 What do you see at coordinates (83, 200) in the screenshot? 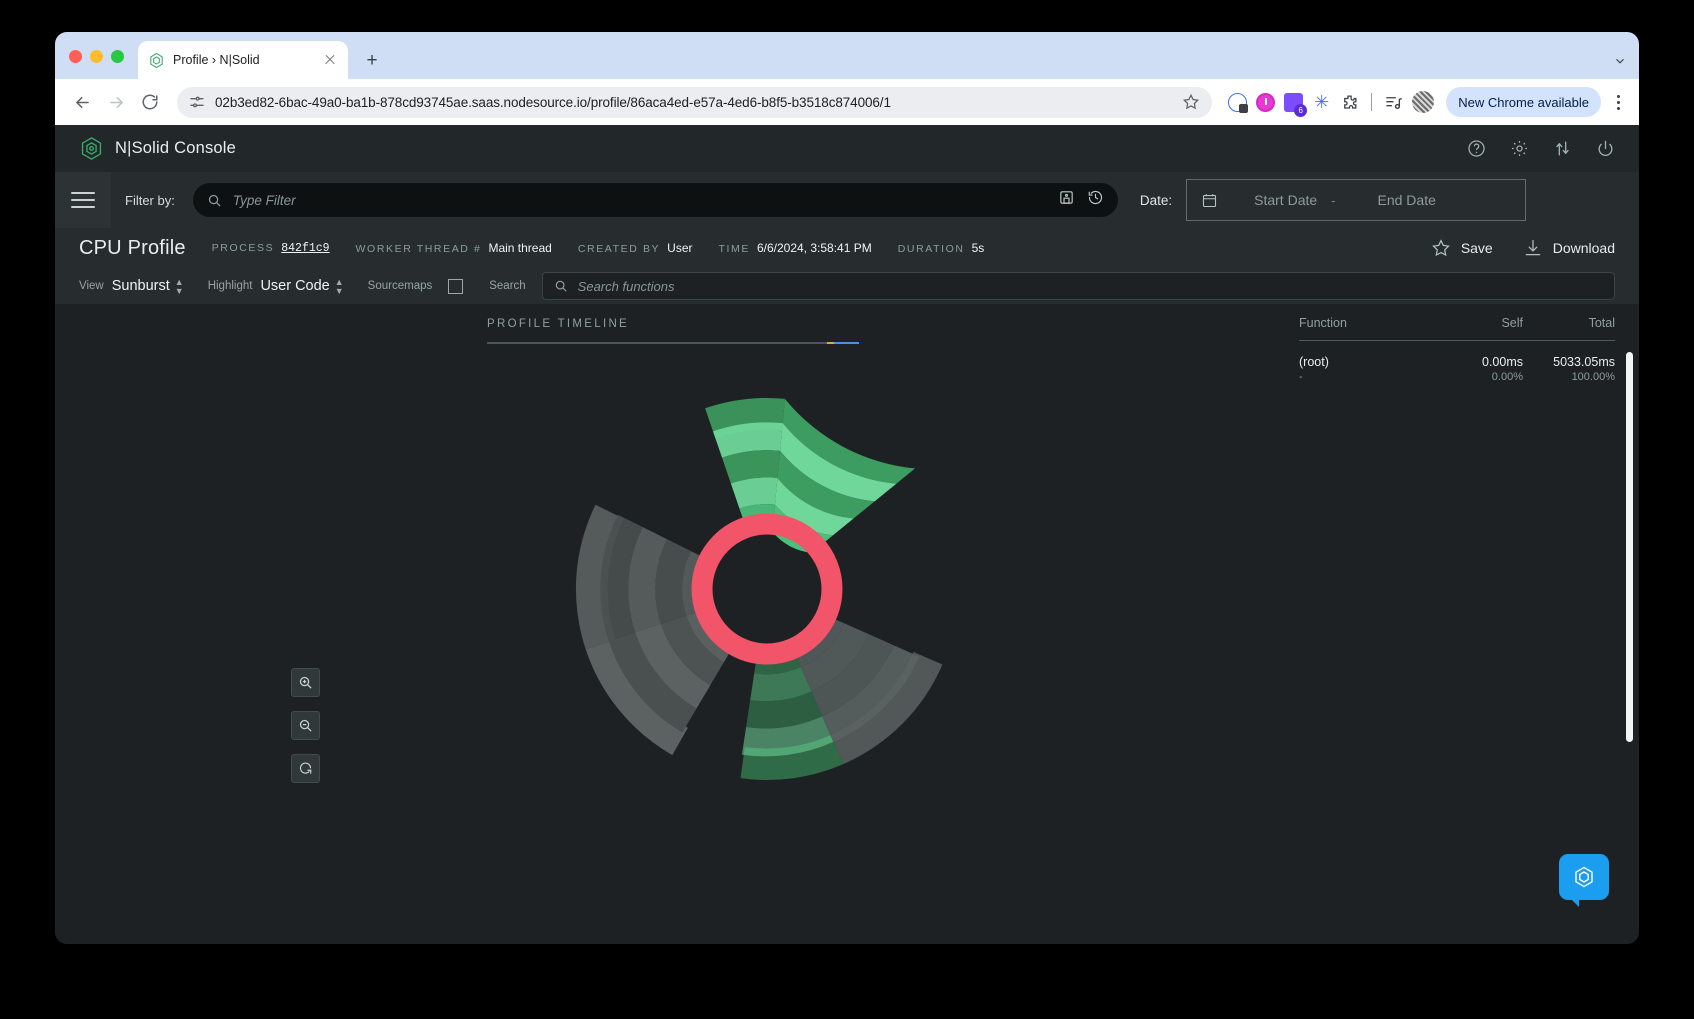
I see `hamburger-menu-icon` at bounding box center [83, 200].